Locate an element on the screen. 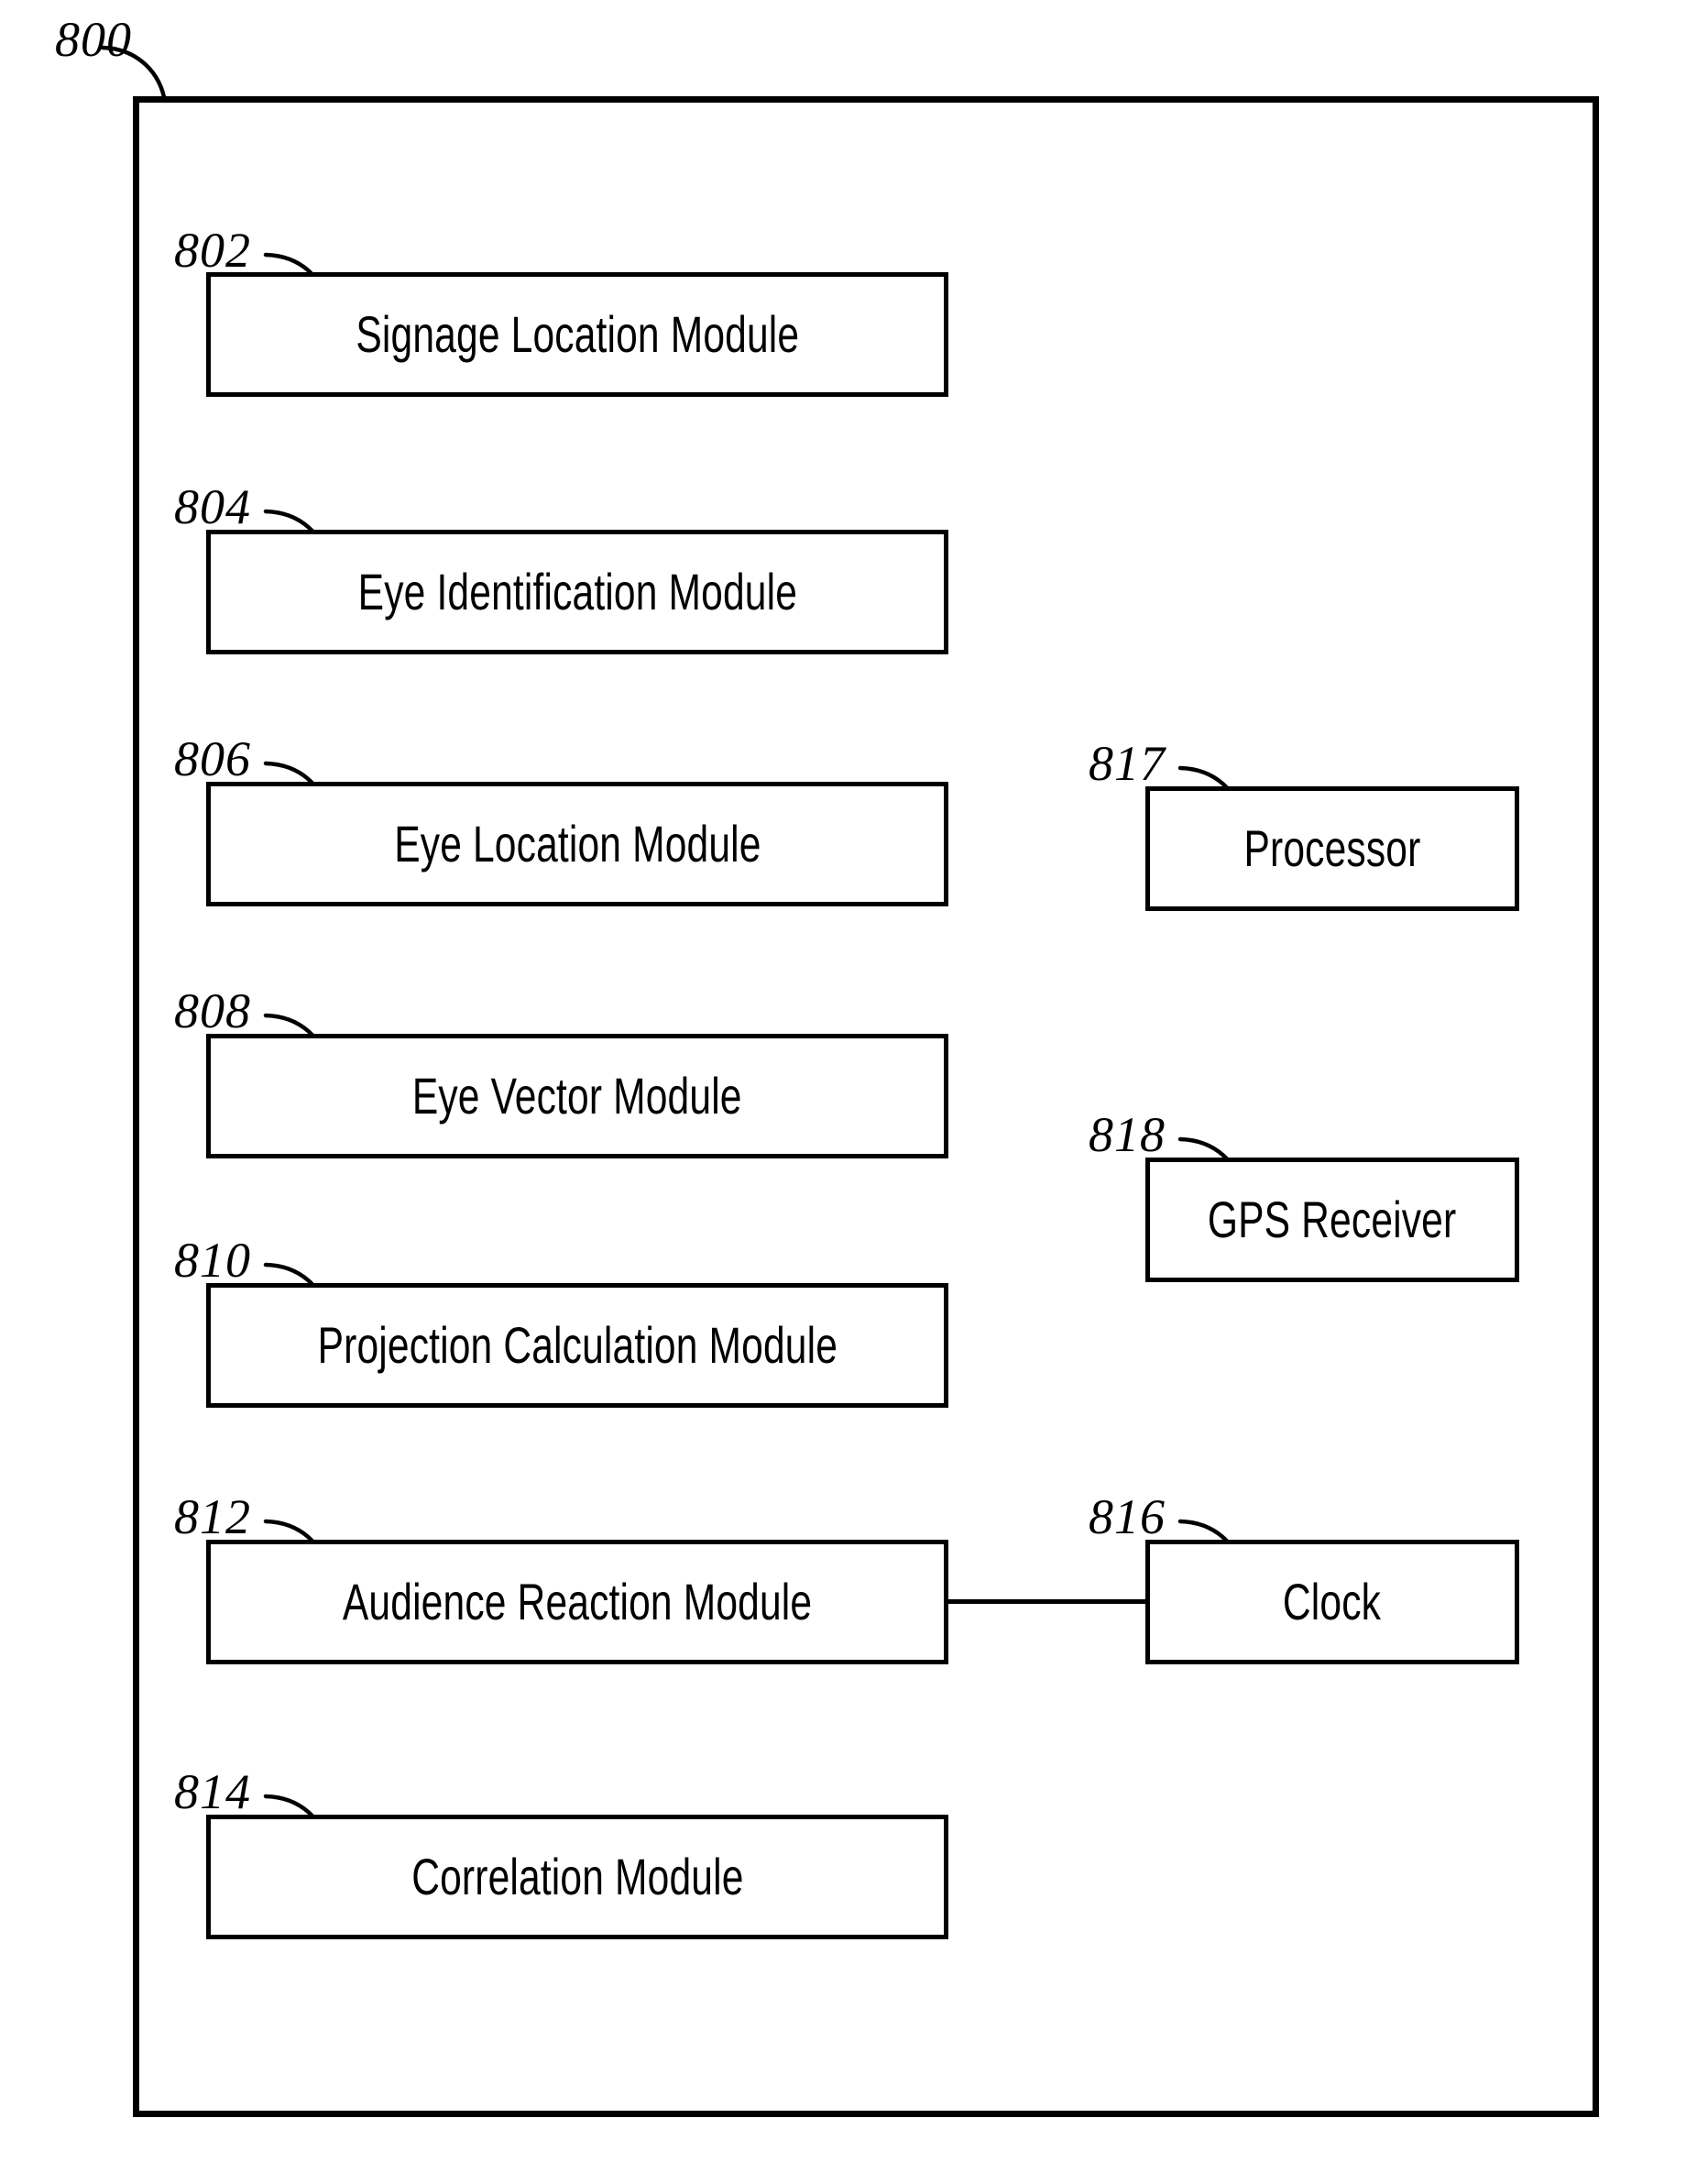 This screenshot has height=2173, width=1708. reference-numeral-817: 817 is located at coordinates (1128, 764).